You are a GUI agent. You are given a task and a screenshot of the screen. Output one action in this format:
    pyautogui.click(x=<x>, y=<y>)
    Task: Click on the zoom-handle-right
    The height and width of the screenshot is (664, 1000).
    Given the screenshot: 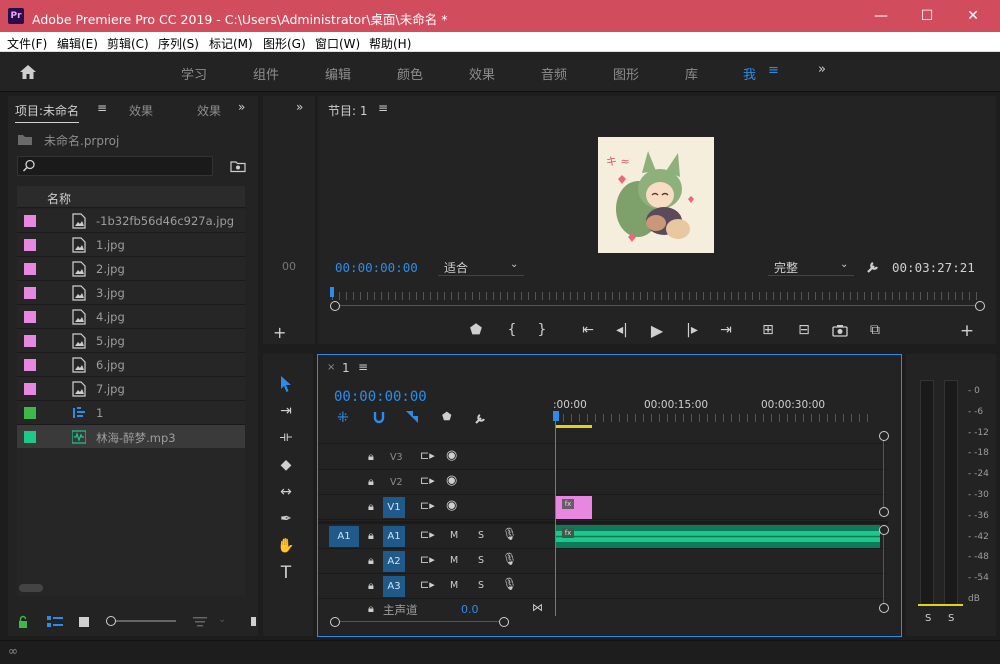 What is the action you would take?
    pyautogui.click(x=980, y=306)
    